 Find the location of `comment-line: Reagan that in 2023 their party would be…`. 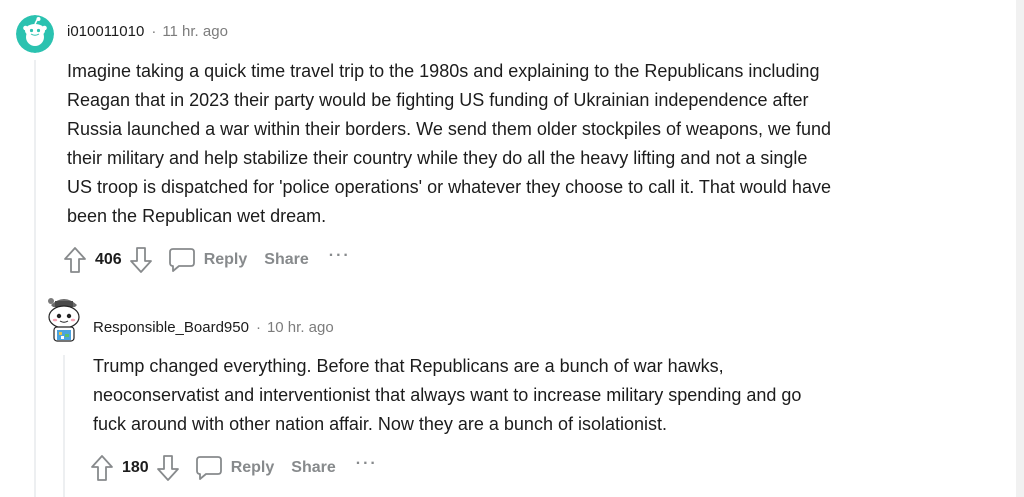

comment-line: Reagan that in 2023 their party would be… is located at coordinates (438, 100).